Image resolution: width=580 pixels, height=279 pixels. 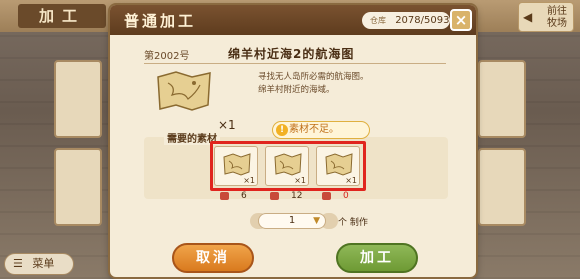 I want to click on dropdown-arrow-icon: ▼, so click(x=316, y=221).